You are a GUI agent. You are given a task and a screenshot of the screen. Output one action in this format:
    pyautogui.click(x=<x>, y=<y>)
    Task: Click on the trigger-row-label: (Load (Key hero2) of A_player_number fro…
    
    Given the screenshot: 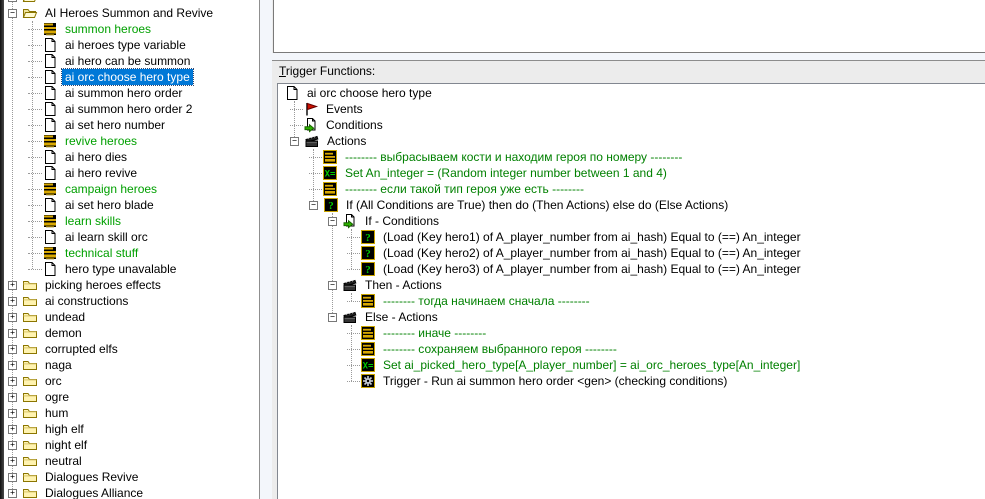 What is the action you would take?
    pyautogui.click(x=592, y=253)
    